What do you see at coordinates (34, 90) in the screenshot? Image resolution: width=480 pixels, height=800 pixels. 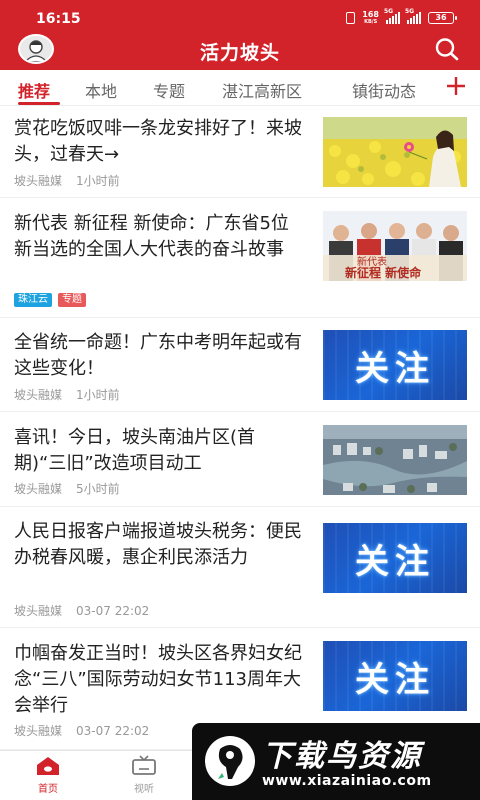 I see `tab-recommend: 推荐` at bounding box center [34, 90].